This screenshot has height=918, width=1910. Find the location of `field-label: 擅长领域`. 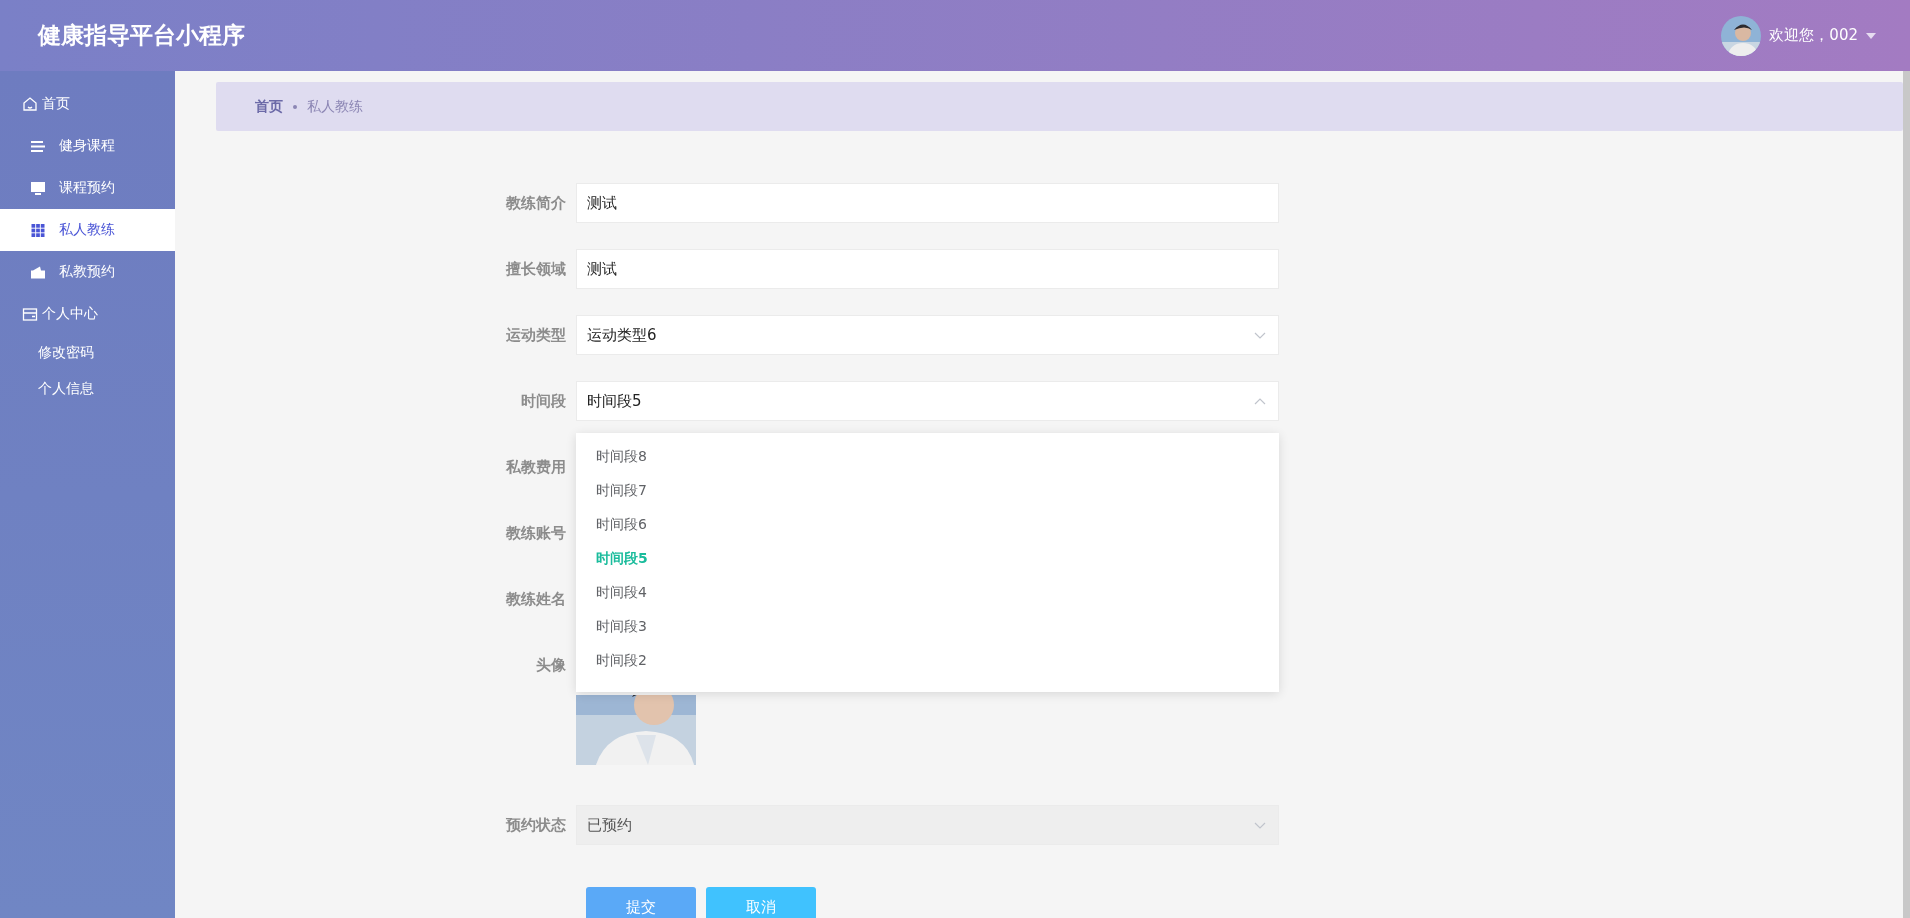

field-label: 擅长领域 is located at coordinates (536, 269).